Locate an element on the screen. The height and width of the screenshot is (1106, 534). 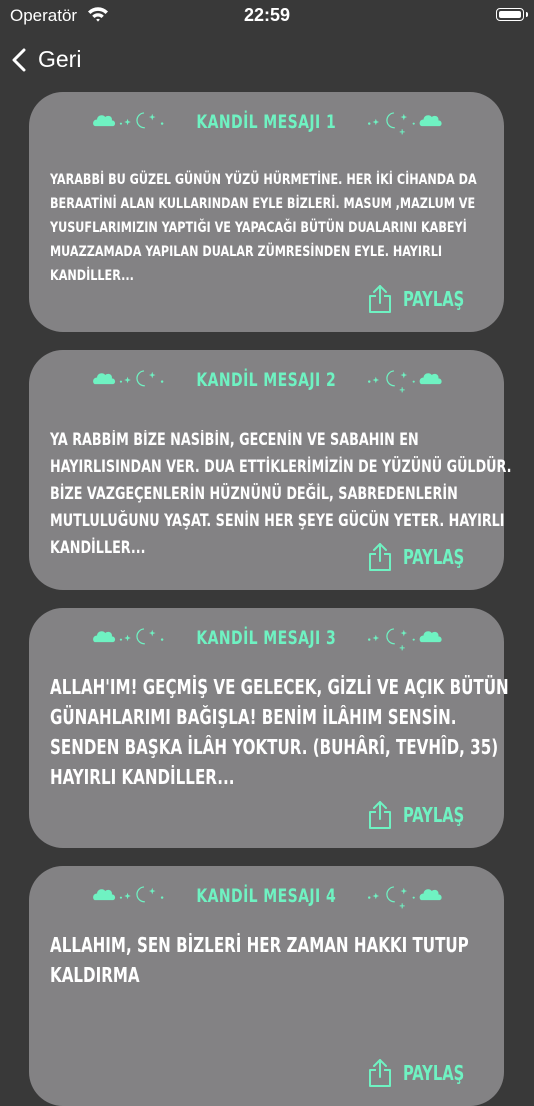
chevron-left-icon is located at coordinates (19, 59).